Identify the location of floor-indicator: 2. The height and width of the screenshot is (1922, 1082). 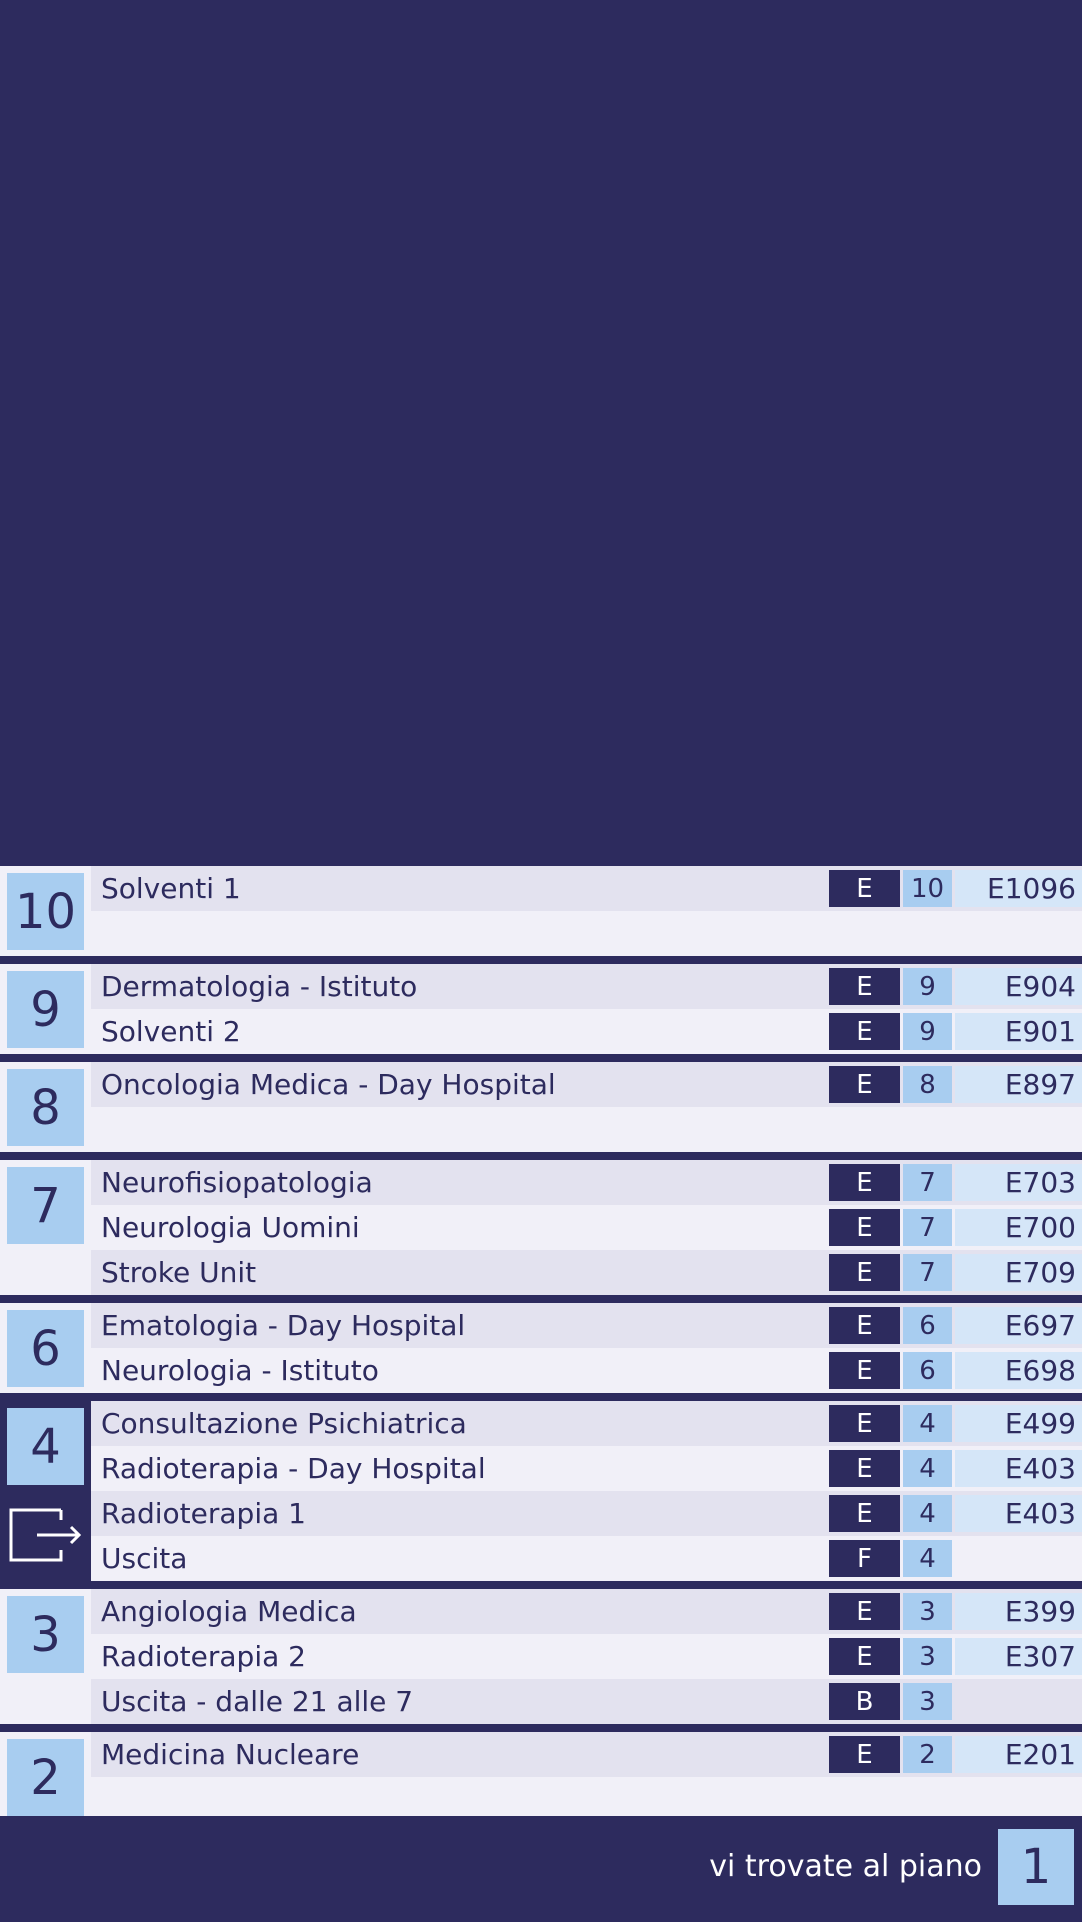
(927, 1754).